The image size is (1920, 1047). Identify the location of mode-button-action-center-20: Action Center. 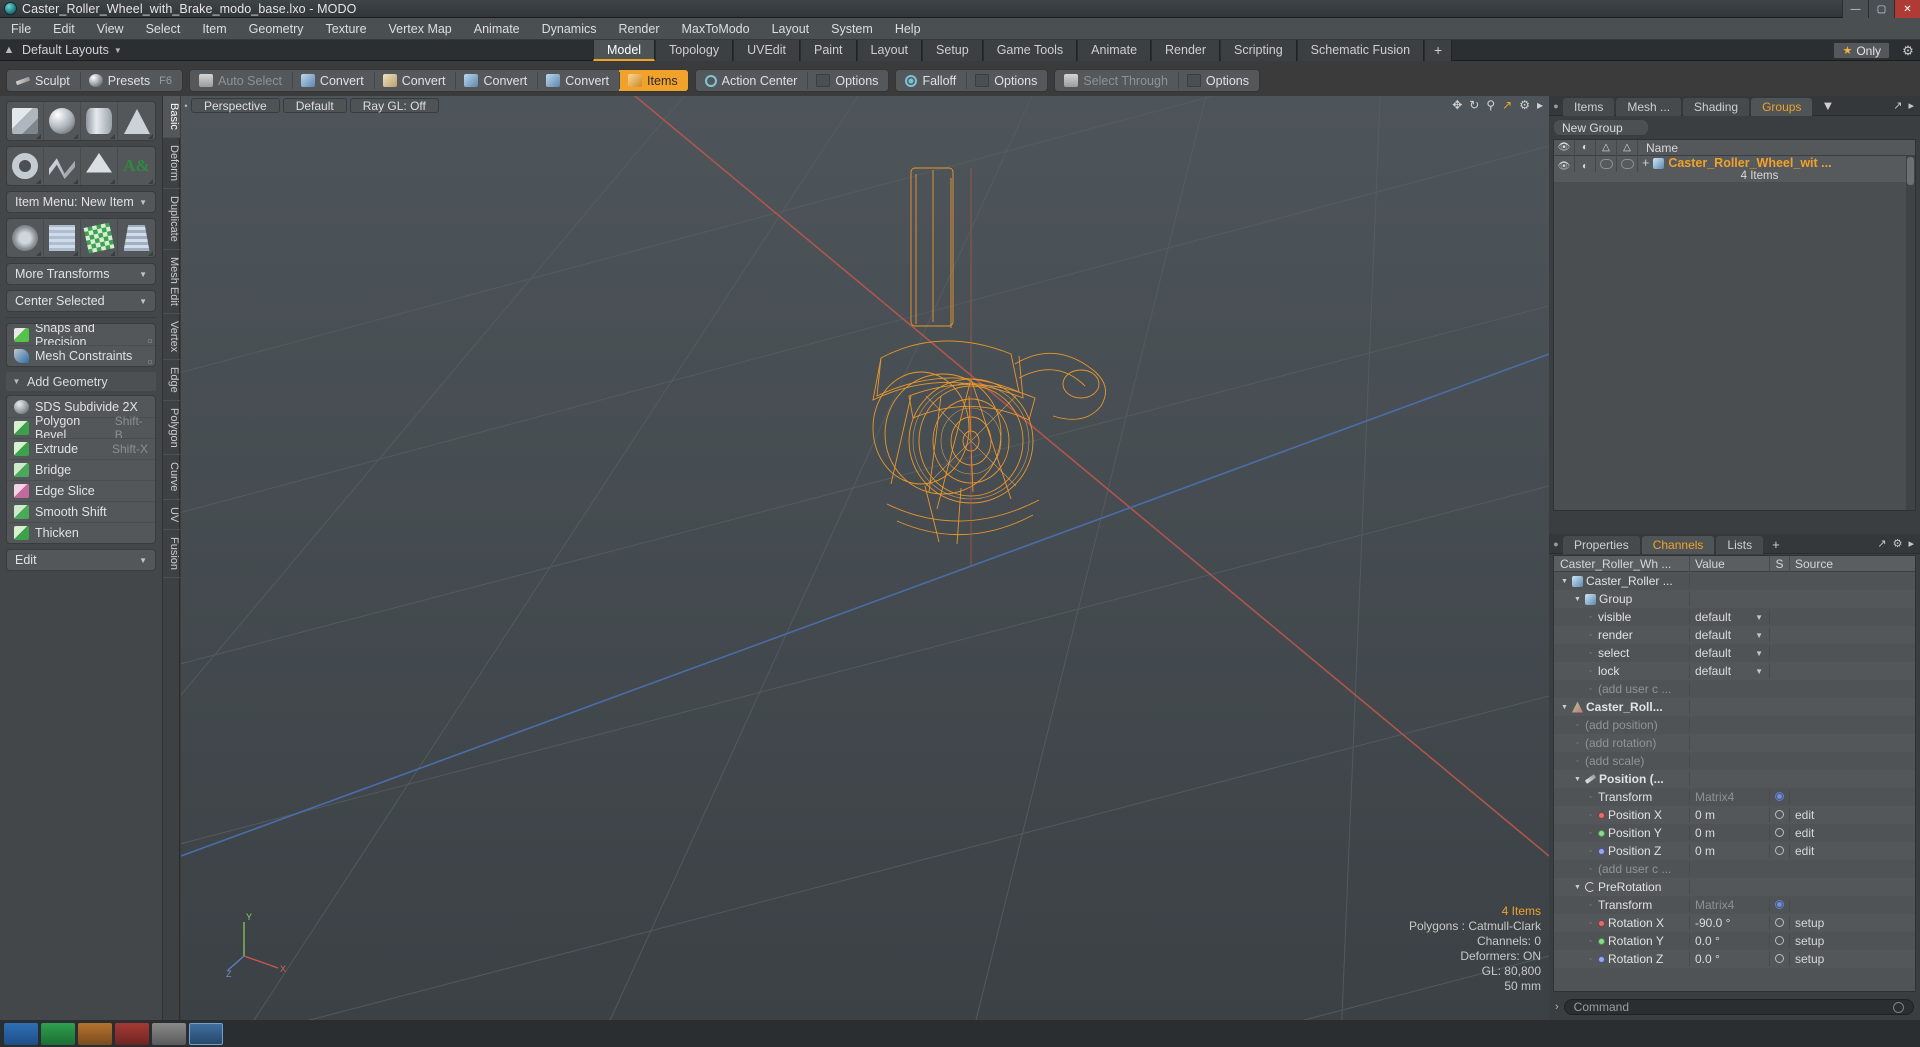
(752, 80).